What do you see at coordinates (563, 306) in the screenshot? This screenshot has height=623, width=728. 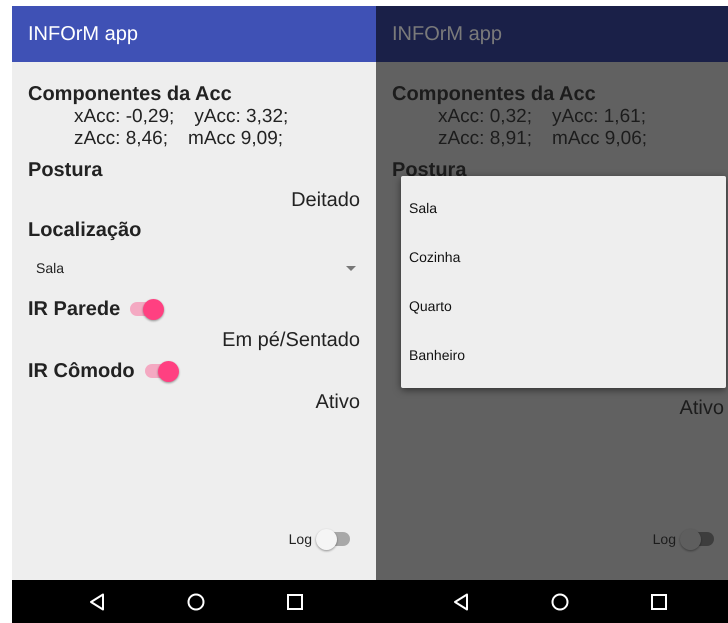 I see `menu-item: Quarto` at bounding box center [563, 306].